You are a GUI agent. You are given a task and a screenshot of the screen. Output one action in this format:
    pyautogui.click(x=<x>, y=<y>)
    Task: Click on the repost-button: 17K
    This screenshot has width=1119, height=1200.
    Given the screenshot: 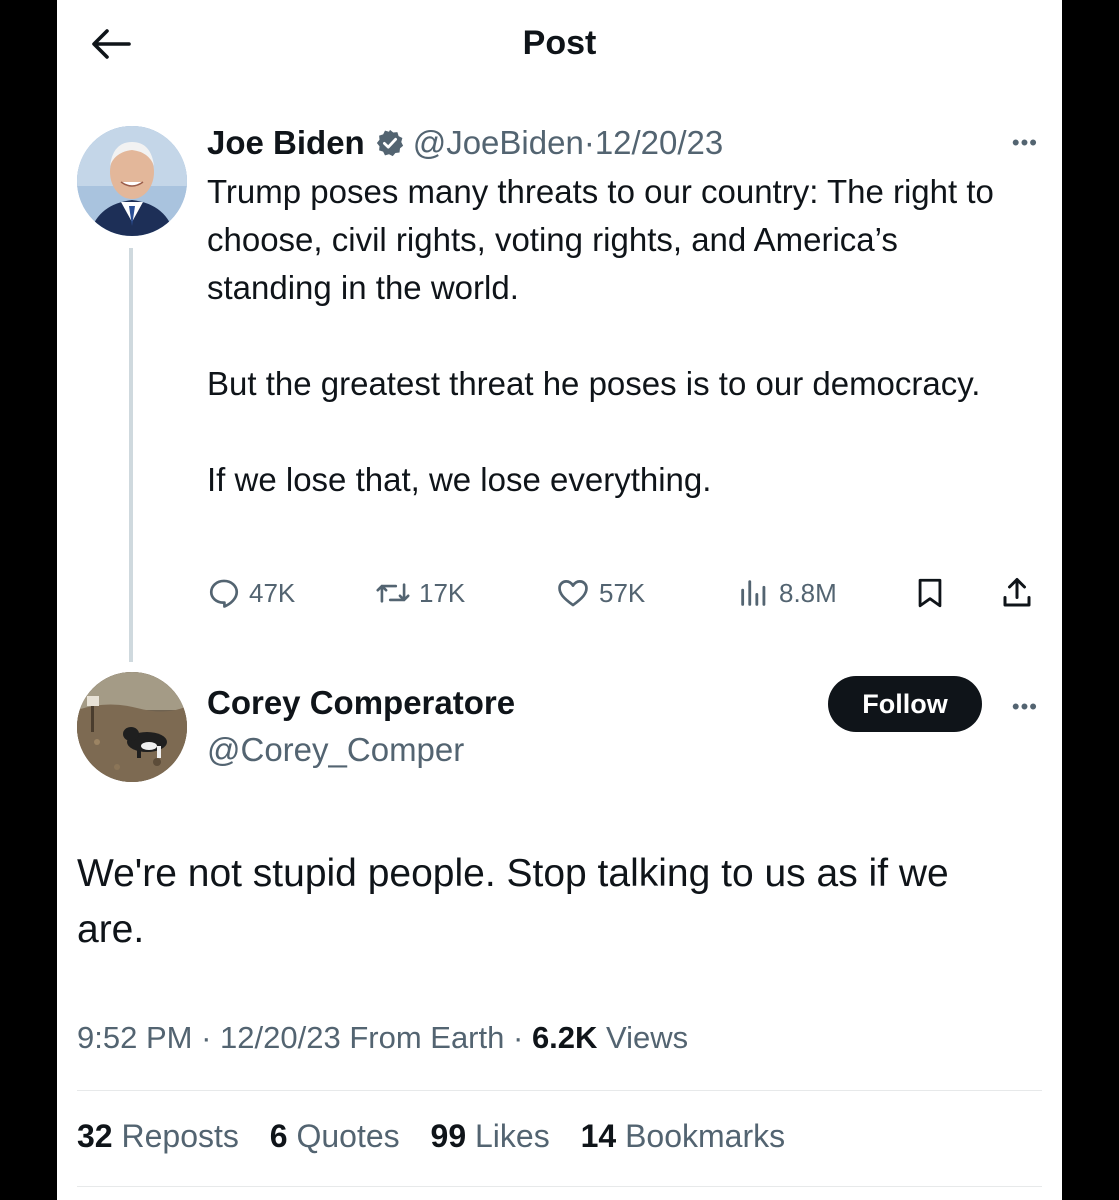 What is the action you would take?
    pyautogui.click(x=420, y=593)
    